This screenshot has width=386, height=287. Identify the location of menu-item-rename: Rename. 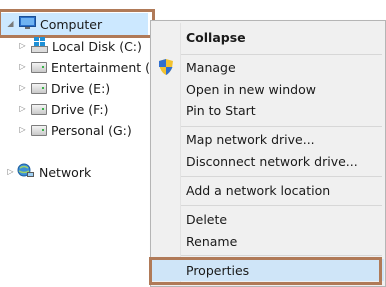
(268, 241).